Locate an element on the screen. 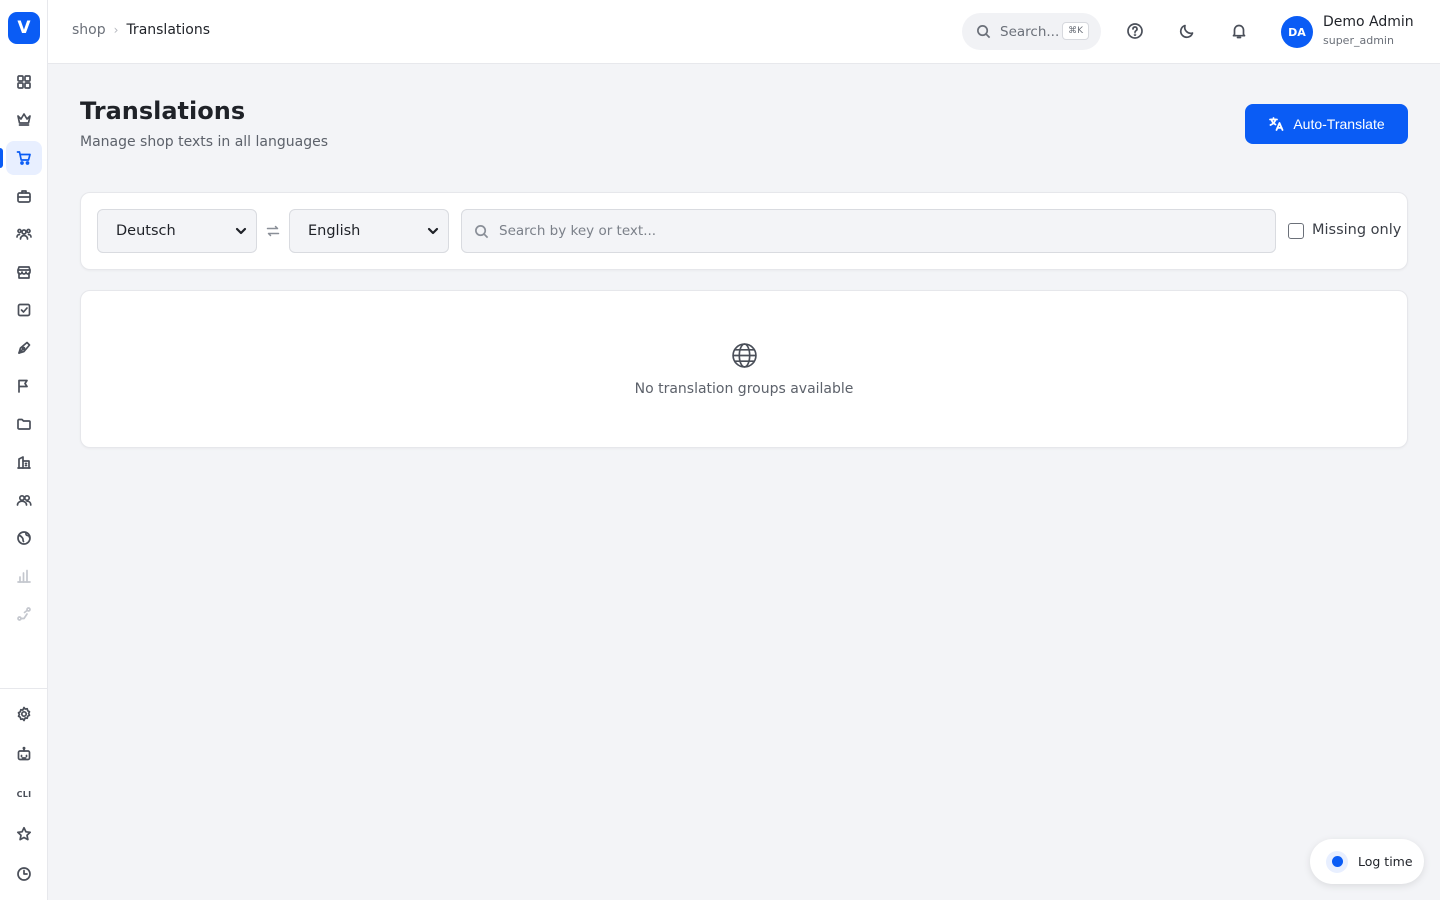  page-title: Translations is located at coordinates (163, 111).